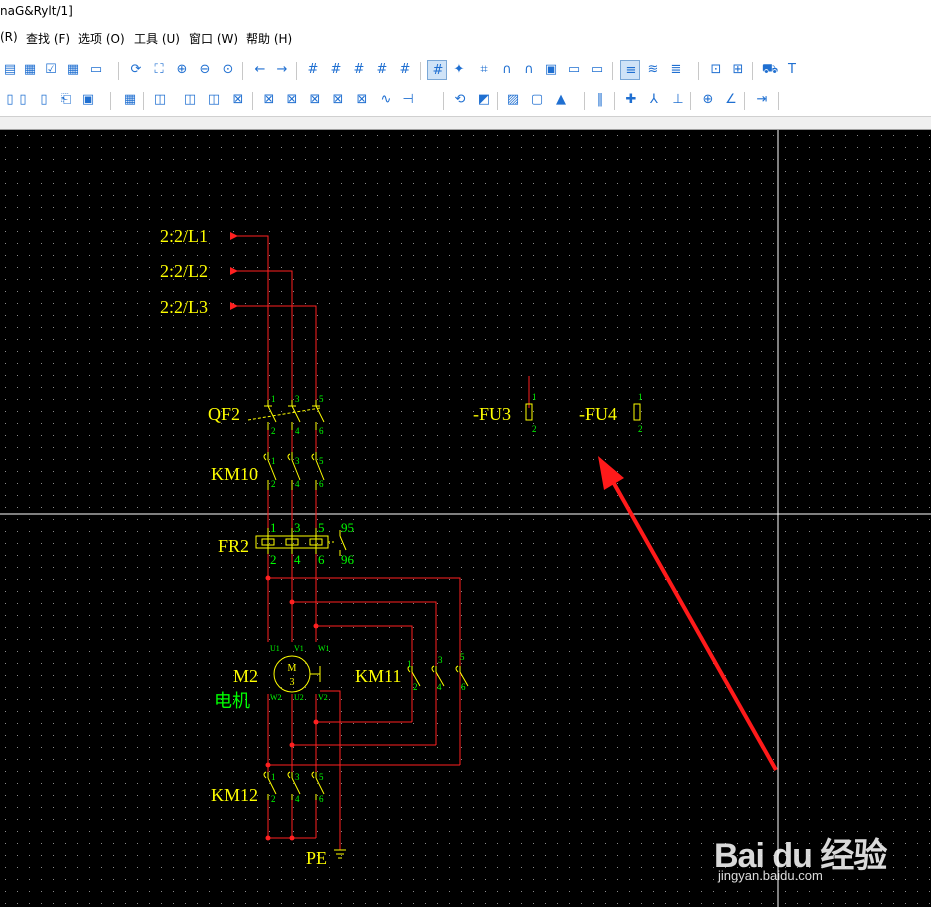 Image resolution: width=931 pixels, height=907 pixels. Describe the element at coordinates (182, 70) in the screenshot. I see `zoom-in-icon: ⊕` at that location.